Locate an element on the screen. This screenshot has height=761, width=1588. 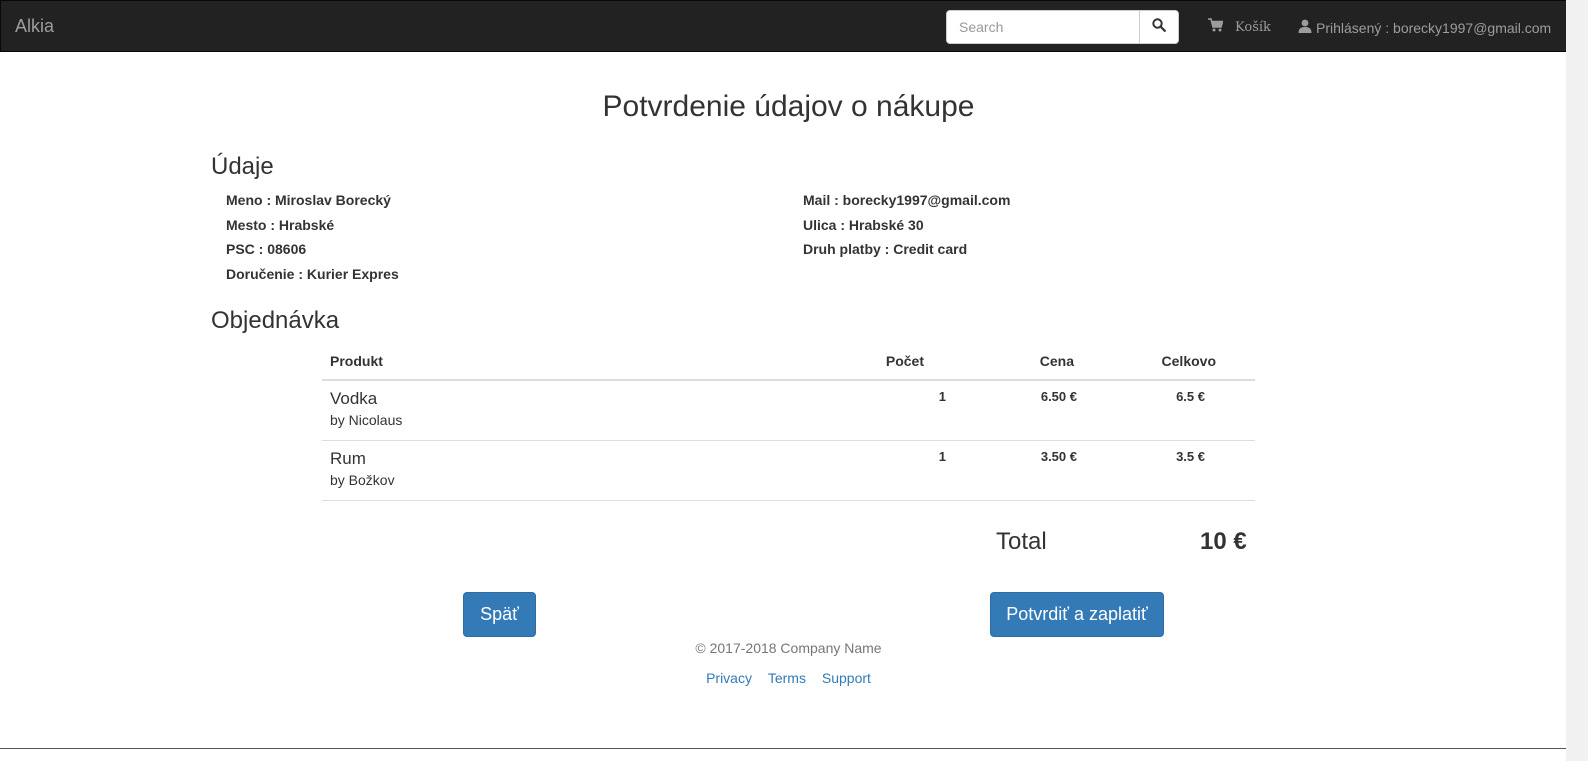
row-total-cell: 3.5 € is located at coordinates (1168, 470).